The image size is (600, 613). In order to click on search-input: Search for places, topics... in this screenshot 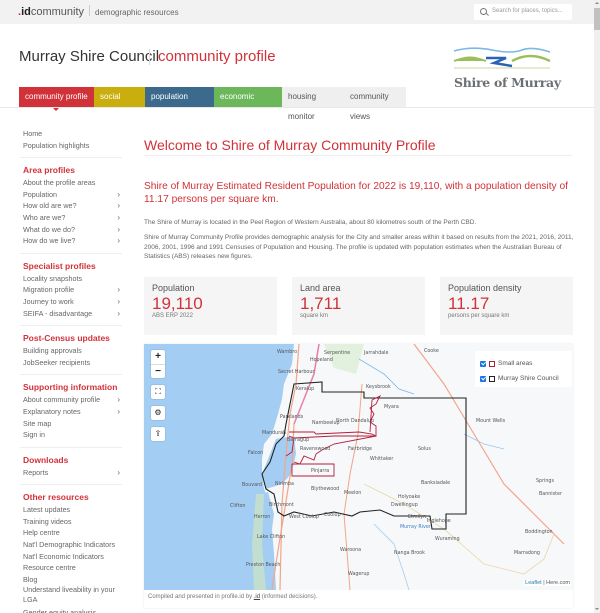, I will do `click(523, 12)`.